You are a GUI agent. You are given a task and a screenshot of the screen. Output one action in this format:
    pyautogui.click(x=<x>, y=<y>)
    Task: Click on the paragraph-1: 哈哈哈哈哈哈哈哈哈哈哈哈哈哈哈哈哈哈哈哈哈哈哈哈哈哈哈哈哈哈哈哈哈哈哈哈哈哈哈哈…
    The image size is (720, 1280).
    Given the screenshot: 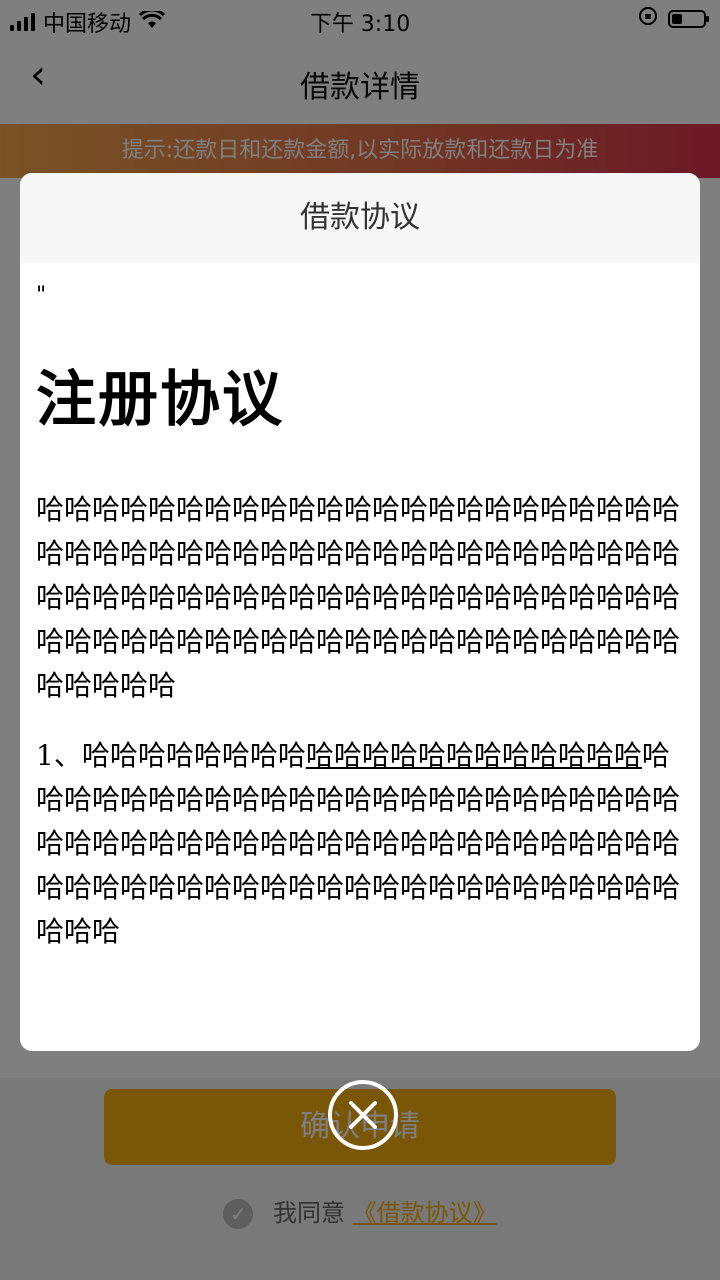 What is the action you would take?
    pyautogui.click(x=358, y=597)
    